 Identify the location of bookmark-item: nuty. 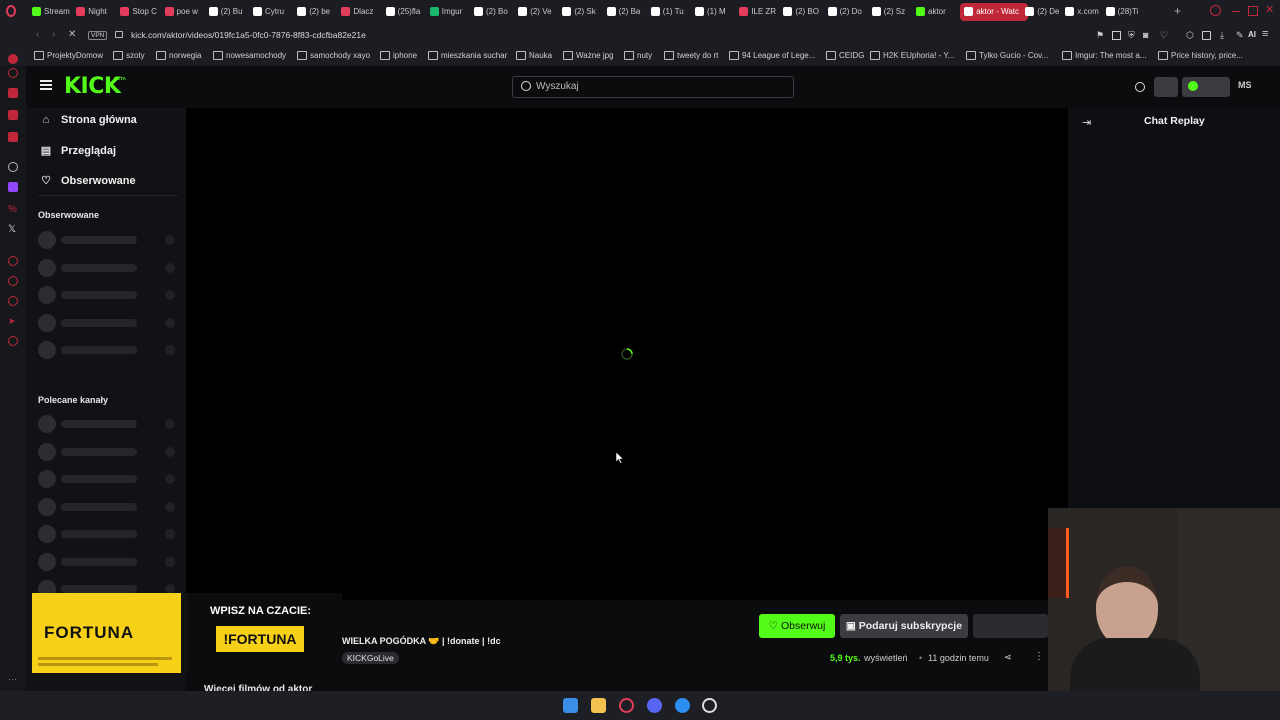
(638, 56).